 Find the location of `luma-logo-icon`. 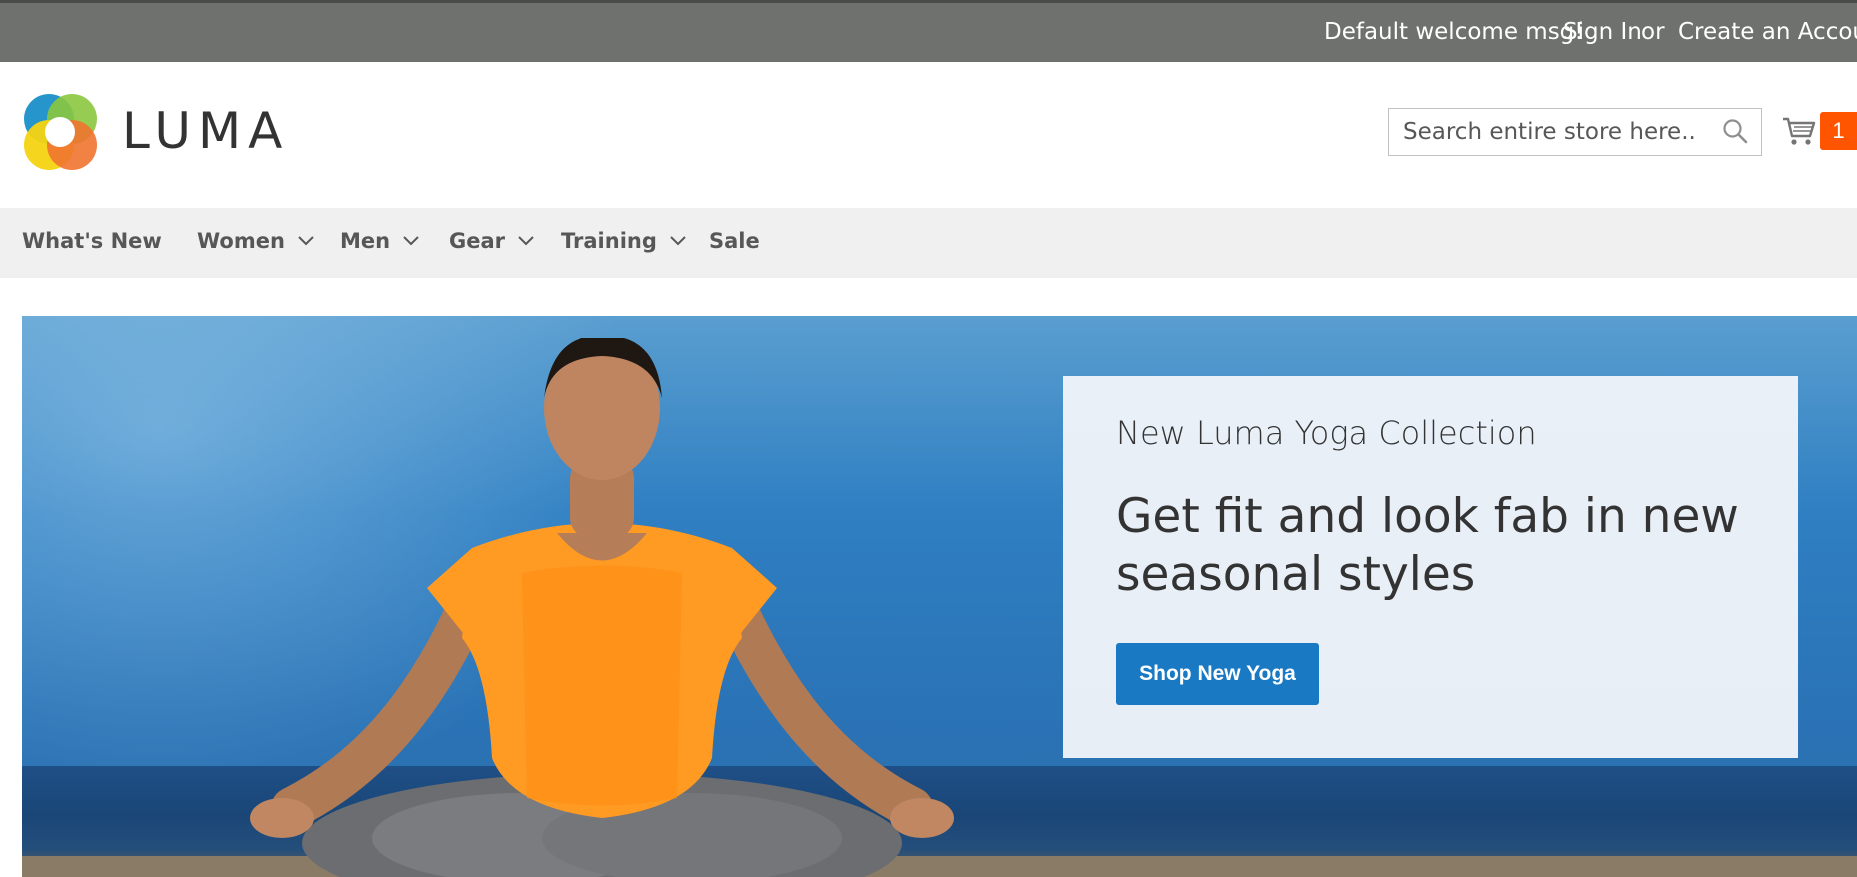

luma-logo-icon is located at coordinates (60, 132).